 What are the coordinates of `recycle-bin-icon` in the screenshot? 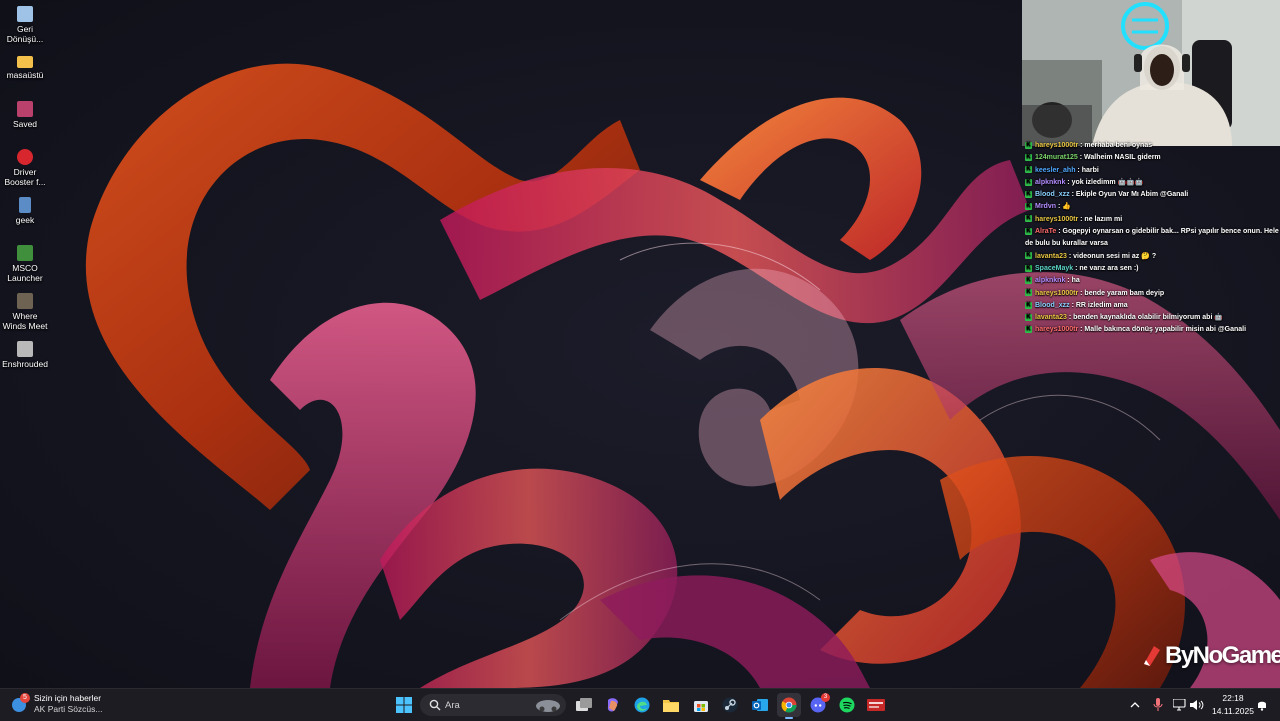 It's located at (25, 14).